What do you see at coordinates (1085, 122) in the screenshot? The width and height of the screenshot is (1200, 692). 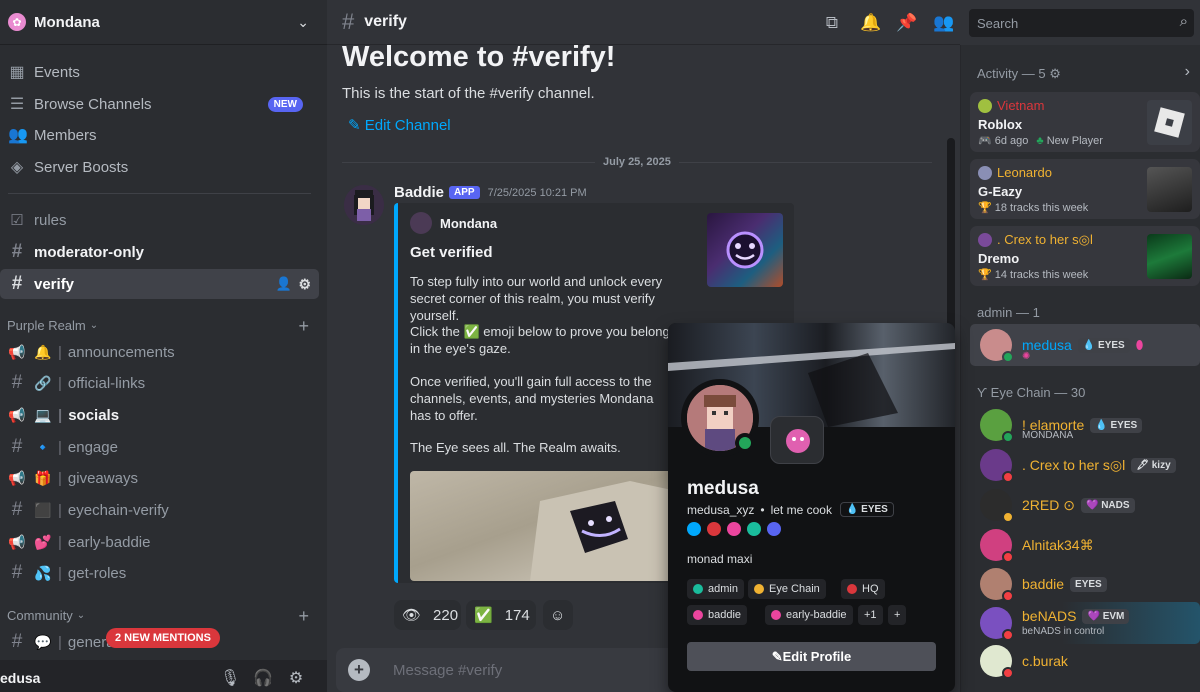 I see `activity-card: Vietnam Roblox 🎮 6d ago ♣ New Player` at bounding box center [1085, 122].